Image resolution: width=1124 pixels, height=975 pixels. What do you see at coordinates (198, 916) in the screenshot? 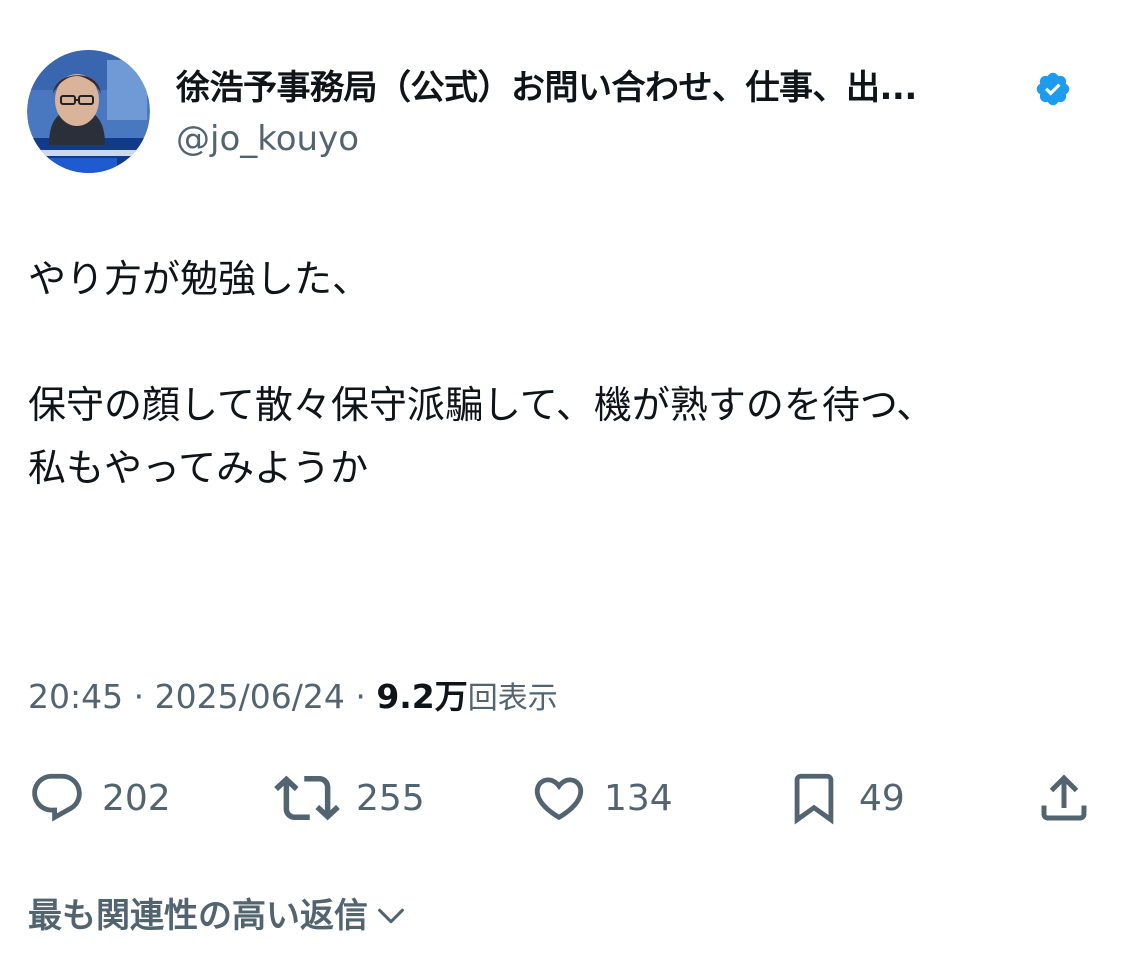
I see `replies-sort-label: 最も関連性の高い返信` at bounding box center [198, 916].